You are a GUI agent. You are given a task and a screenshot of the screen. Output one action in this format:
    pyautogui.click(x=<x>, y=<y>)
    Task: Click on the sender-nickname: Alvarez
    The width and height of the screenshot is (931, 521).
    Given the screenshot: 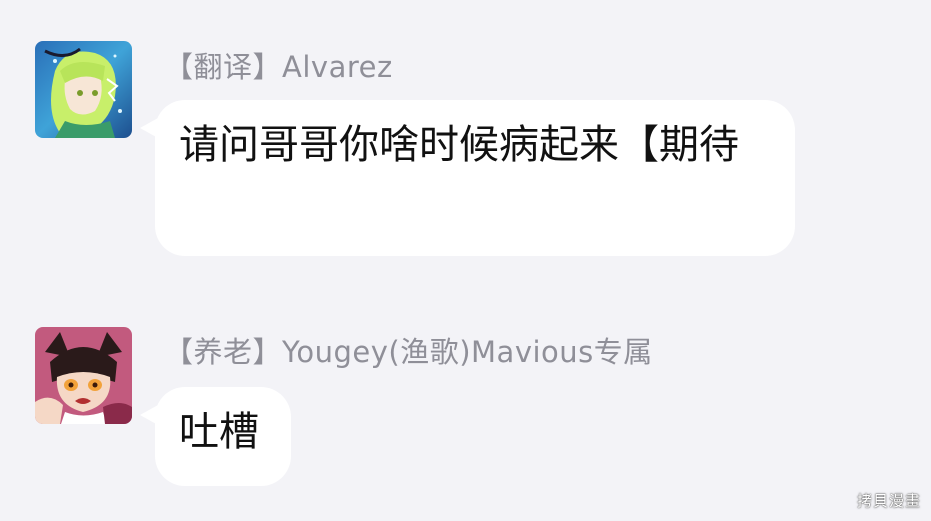 What is the action you would take?
    pyautogui.click(x=337, y=67)
    